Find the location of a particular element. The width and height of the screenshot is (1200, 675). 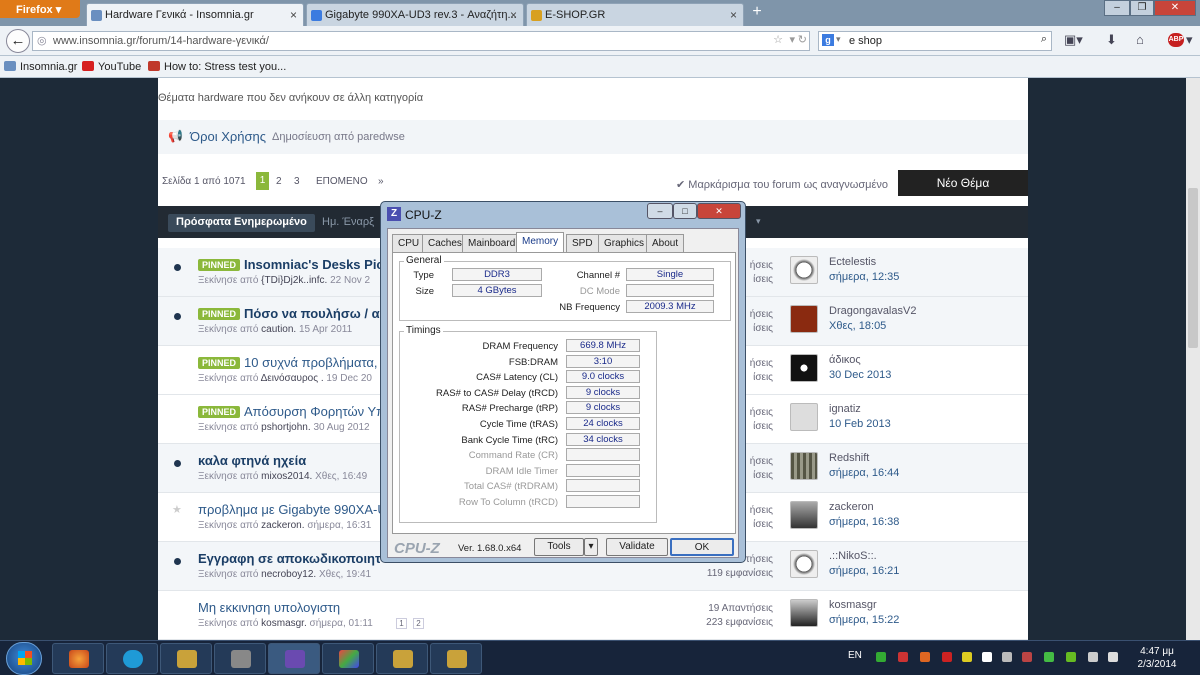

system-clock: 4:47 μμ 2/3/2014 is located at coordinates (1157, 658).